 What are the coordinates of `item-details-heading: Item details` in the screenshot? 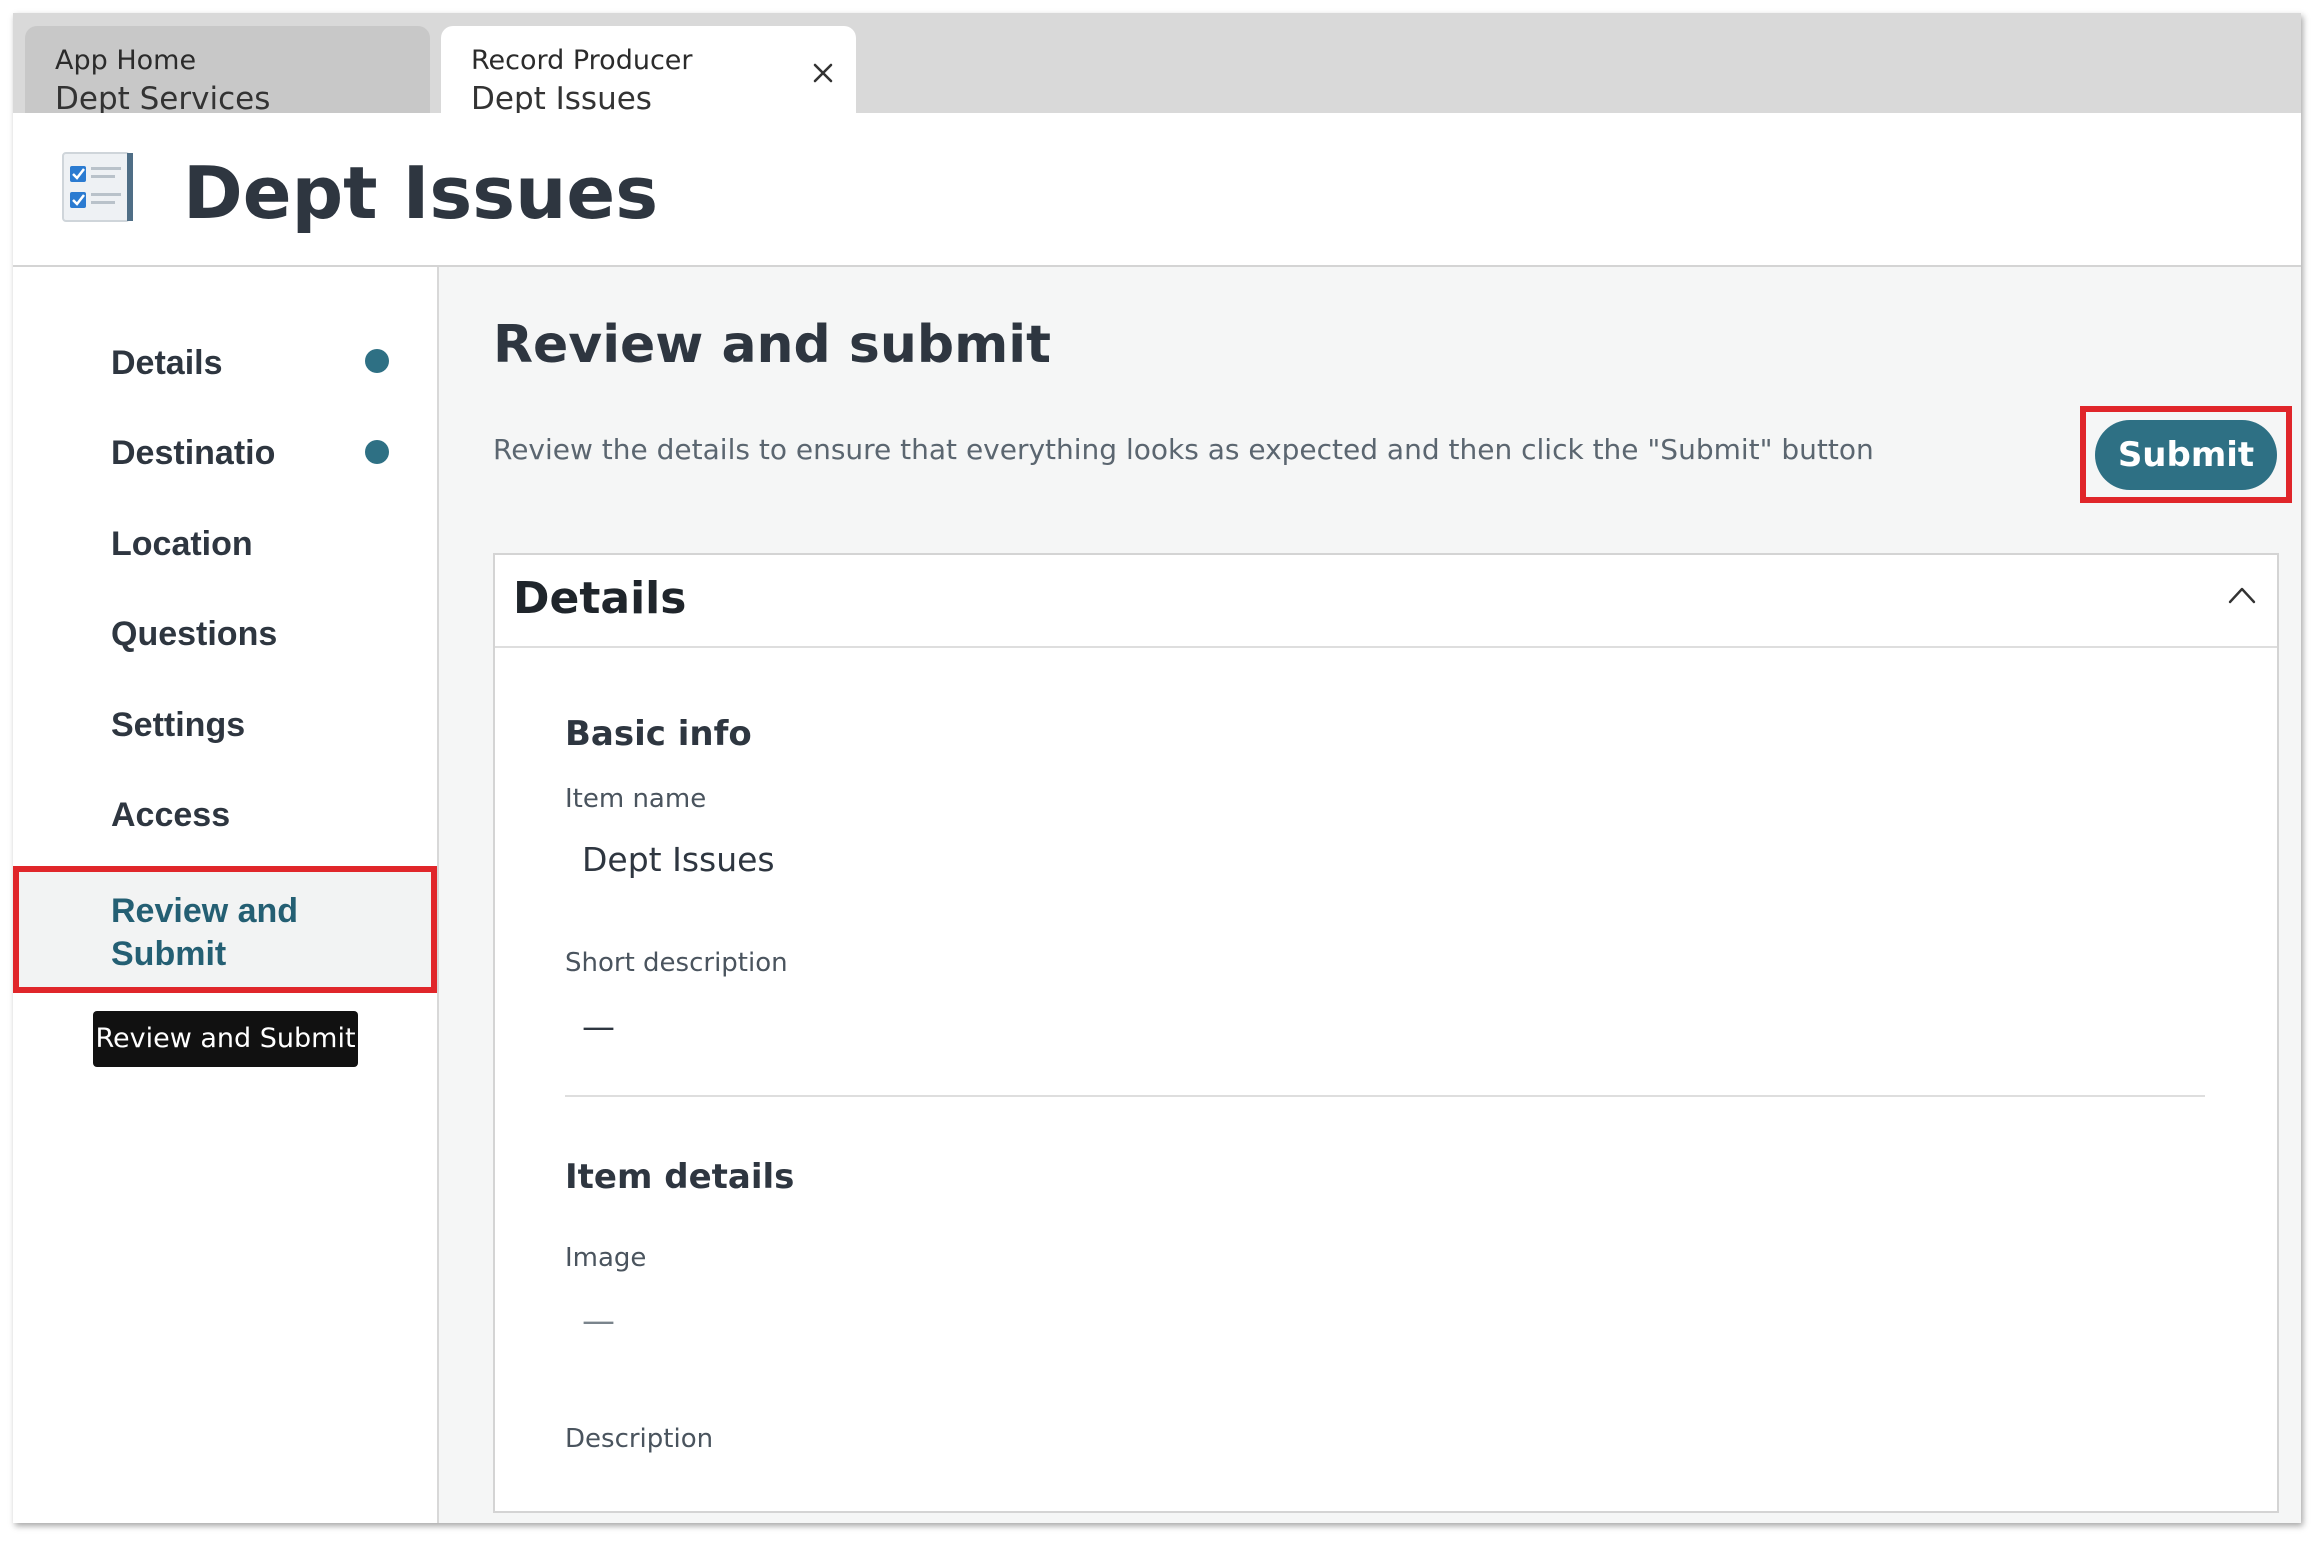 It's located at (680, 1177).